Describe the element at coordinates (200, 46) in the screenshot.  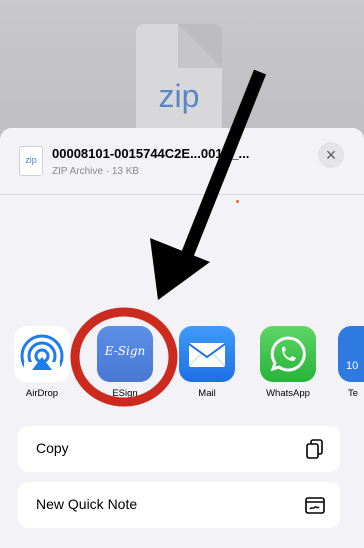
I see `page-fold` at that location.